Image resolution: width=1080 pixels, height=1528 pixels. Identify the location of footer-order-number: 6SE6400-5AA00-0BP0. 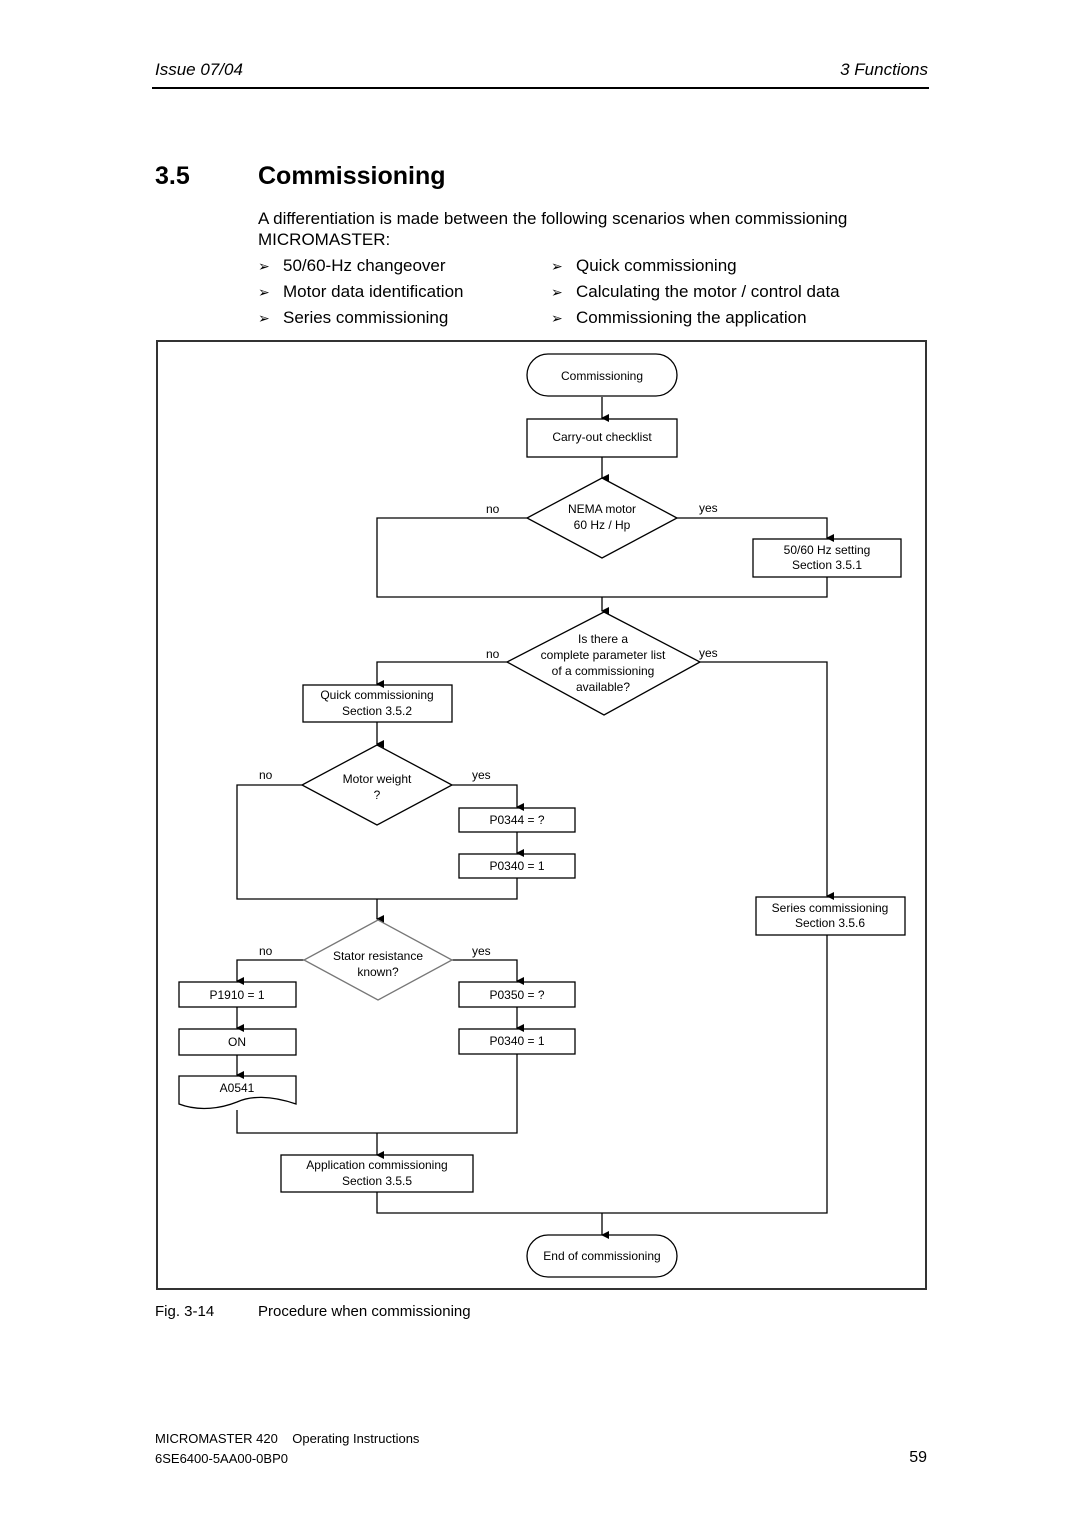
(221, 1458).